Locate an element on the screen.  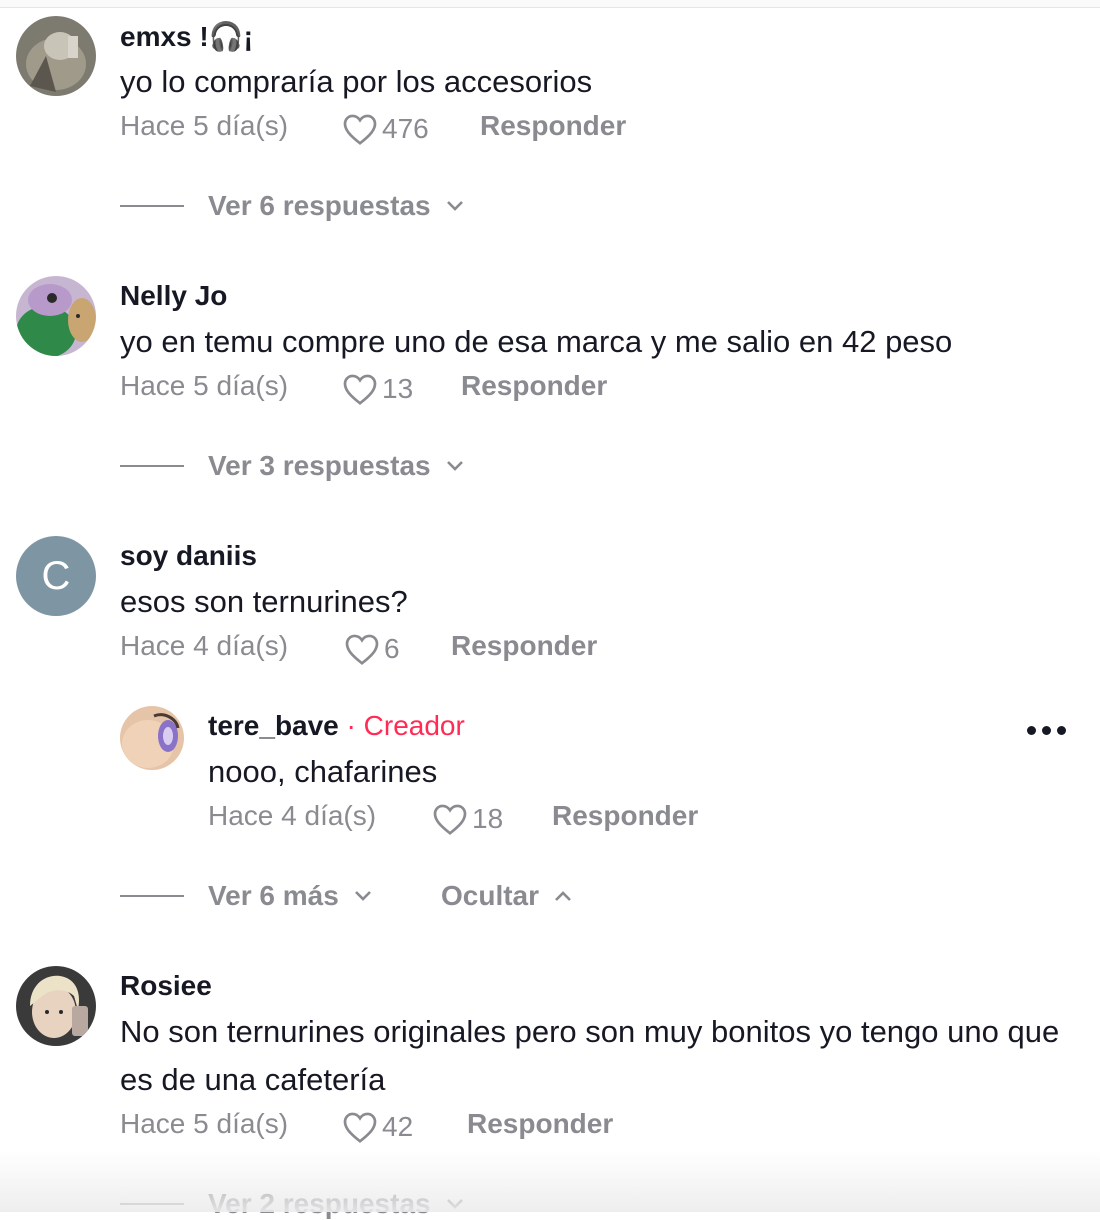
like-count: 13 is located at coordinates (398, 388).